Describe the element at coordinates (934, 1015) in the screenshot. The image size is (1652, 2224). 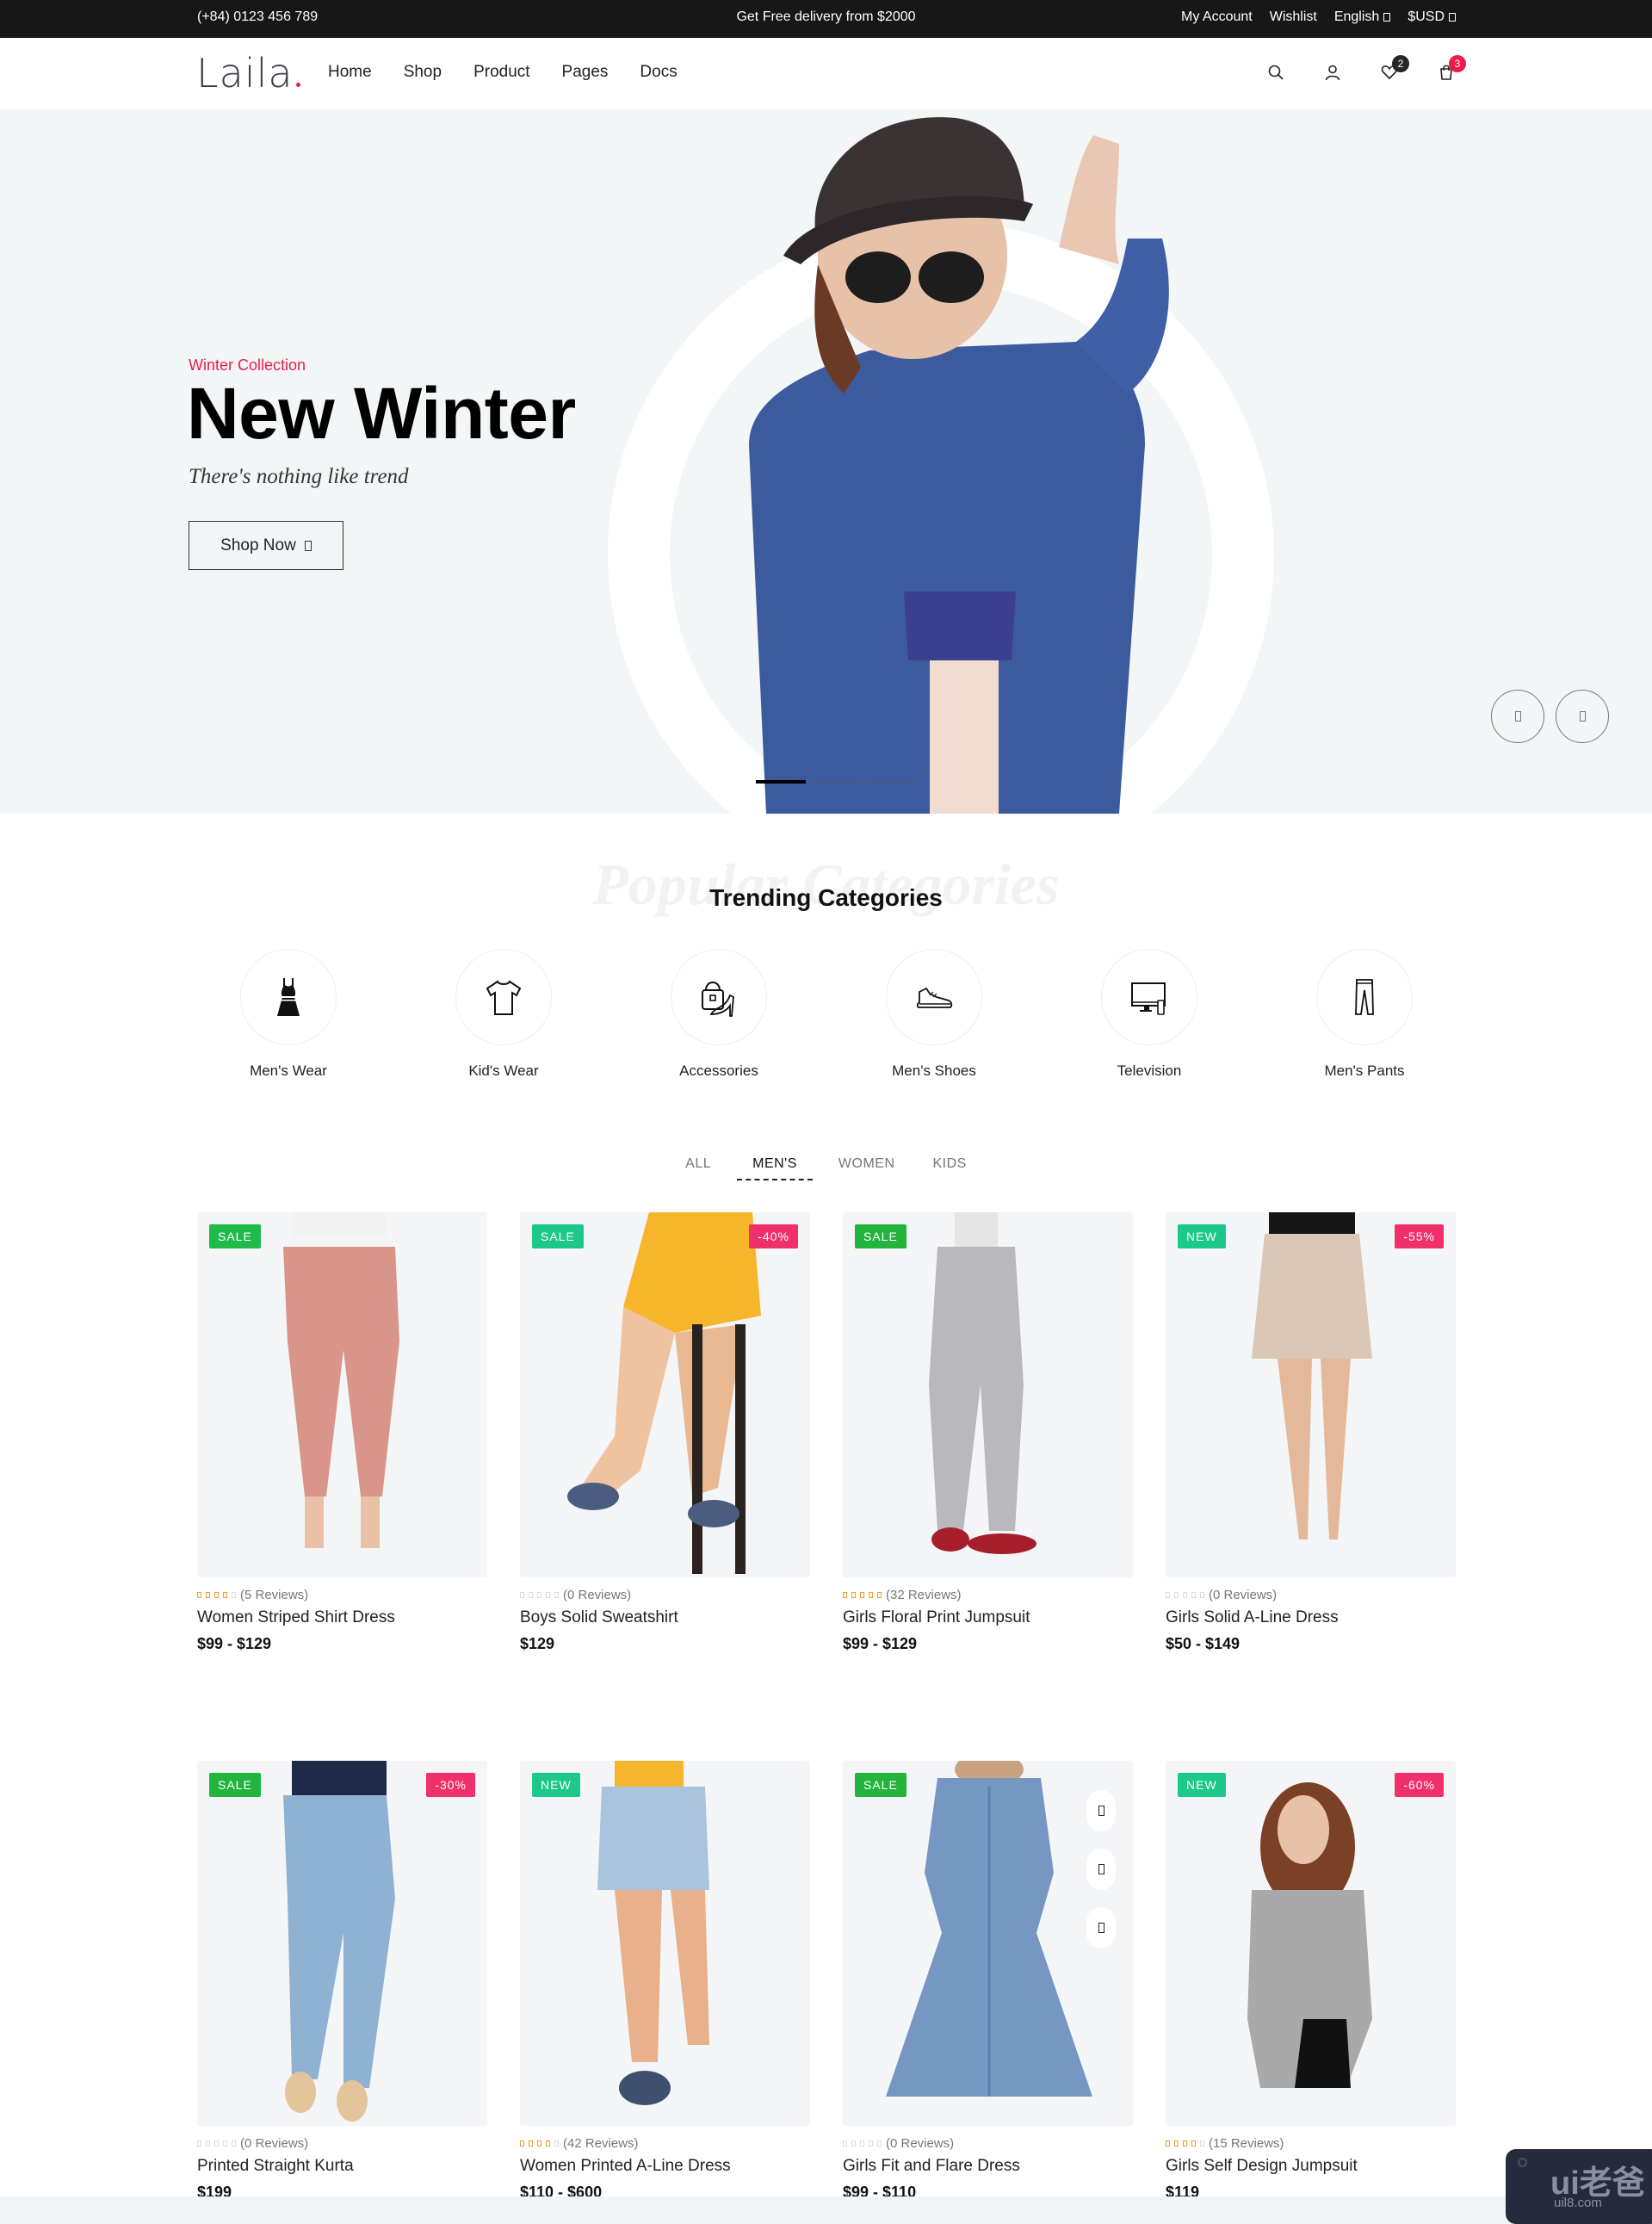
I see `category-mens-shoes: Men's Shoes` at that location.